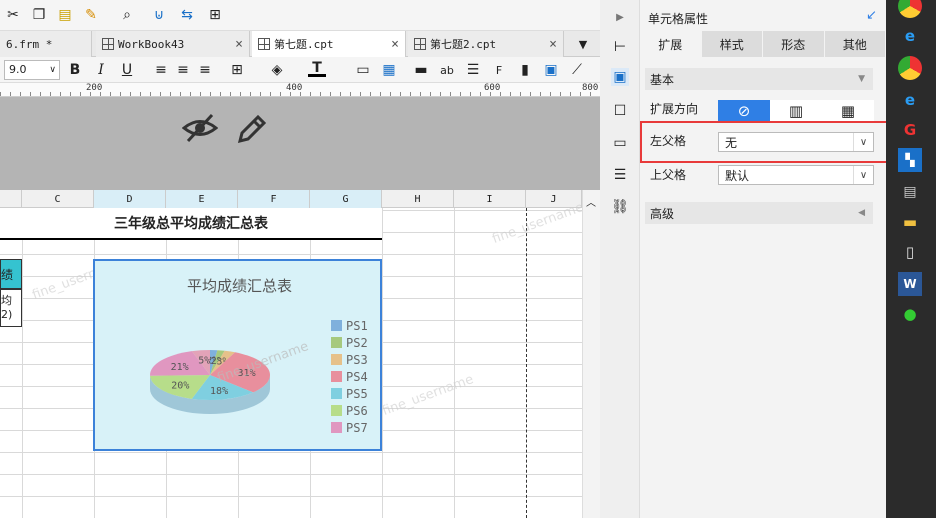 The width and height of the screenshot is (936, 518). What do you see at coordinates (187, 15) in the screenshot?
I see `swap-icon: ⇆` at bounding box center [187, 15].